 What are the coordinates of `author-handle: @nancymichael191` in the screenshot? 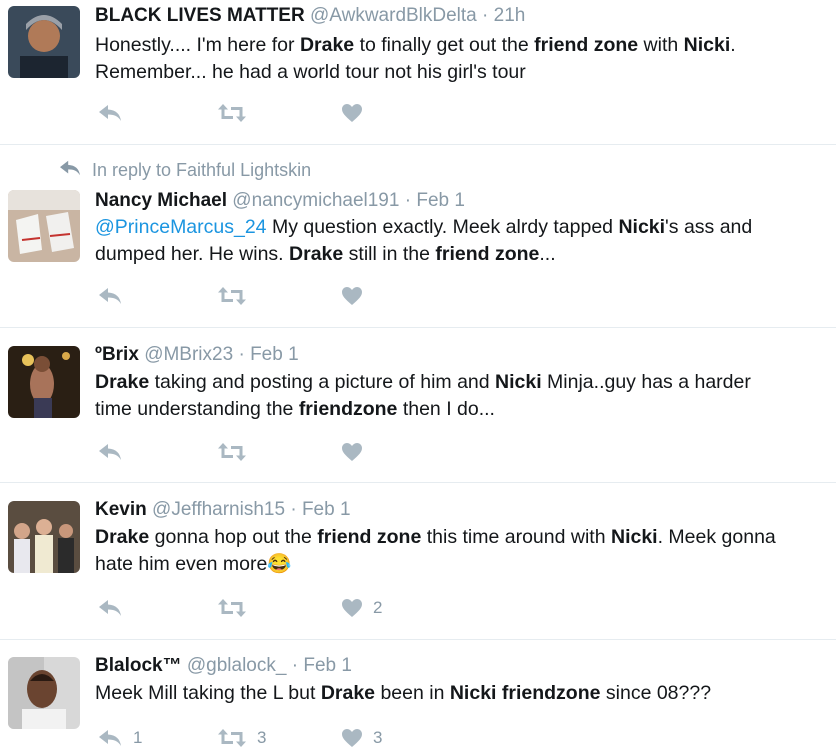 It's located at (315, 200).